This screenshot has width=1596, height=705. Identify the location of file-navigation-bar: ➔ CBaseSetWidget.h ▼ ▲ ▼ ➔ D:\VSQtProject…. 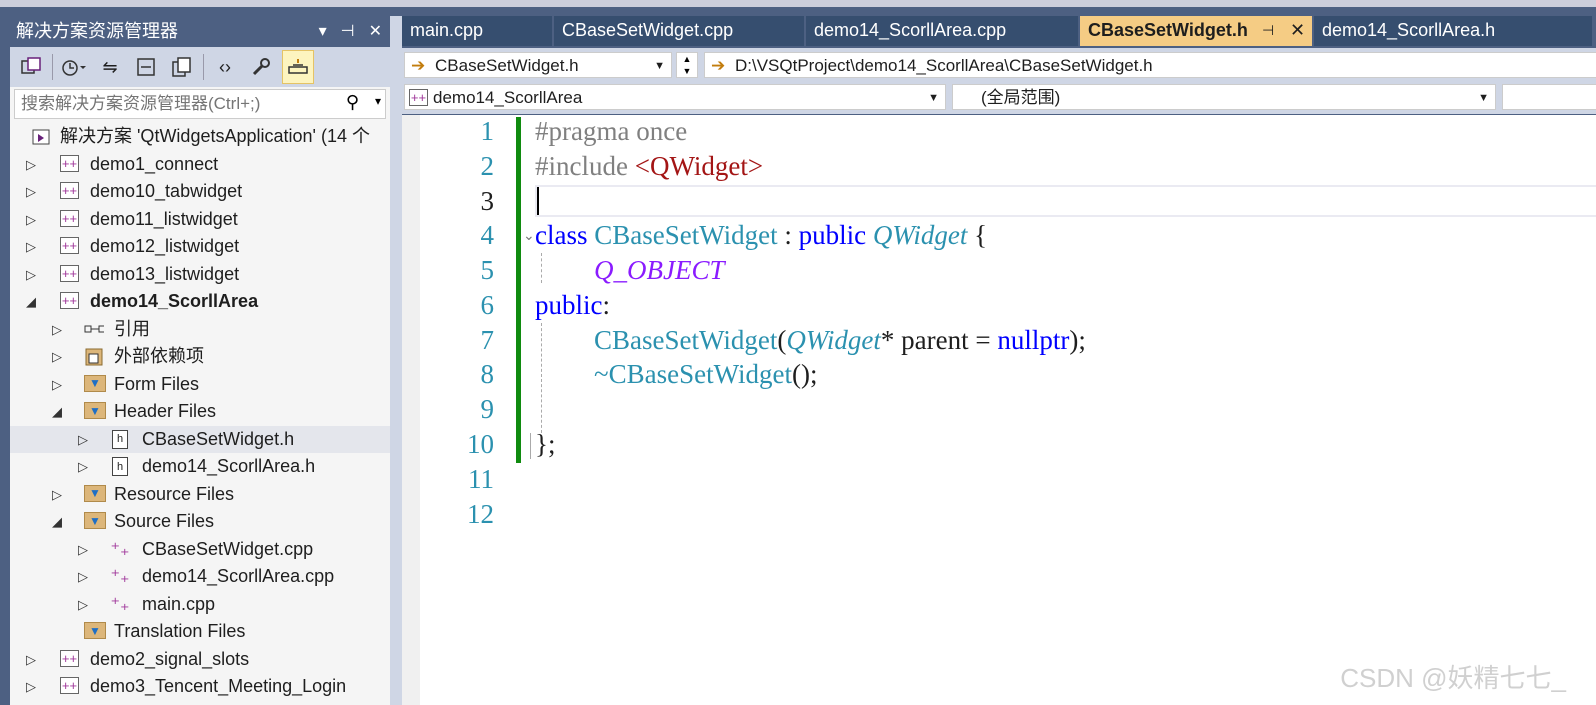
(999, 65).